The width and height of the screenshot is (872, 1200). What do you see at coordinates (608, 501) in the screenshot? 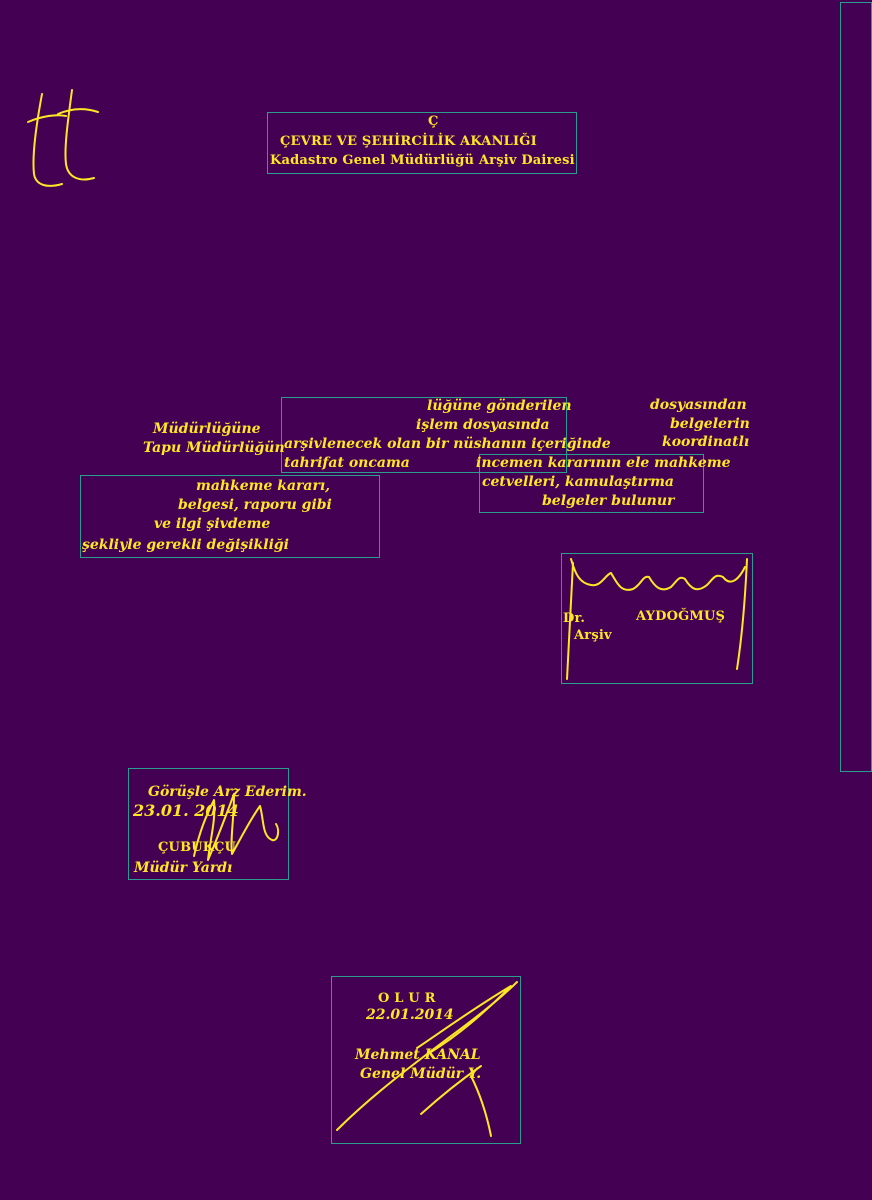
I see `body-middle-right-line3: belgeler bulunur` at bounding box center [608, 501].